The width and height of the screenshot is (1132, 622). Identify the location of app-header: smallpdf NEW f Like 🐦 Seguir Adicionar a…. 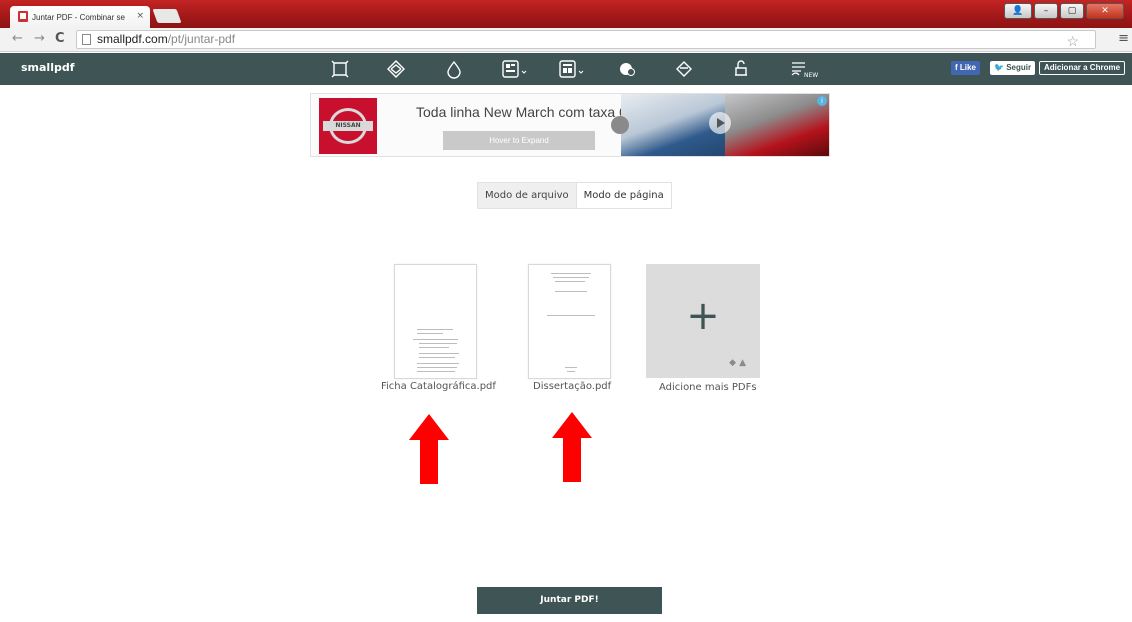
(566, 69).